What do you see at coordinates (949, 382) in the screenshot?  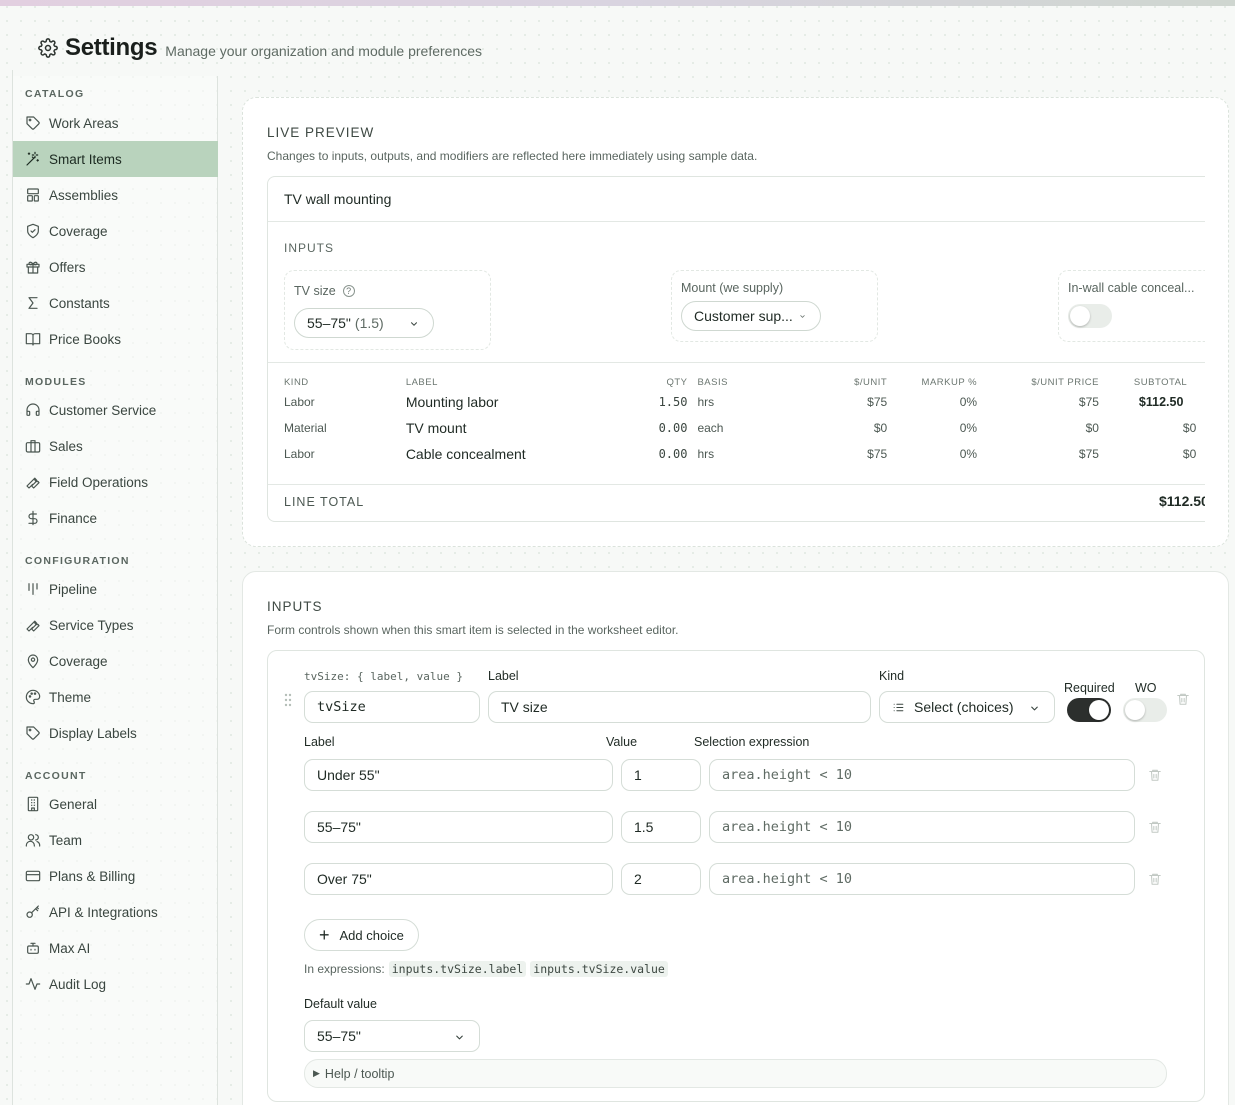 I see `col-markup: MARKUP %` at bounding box center [949, 382].